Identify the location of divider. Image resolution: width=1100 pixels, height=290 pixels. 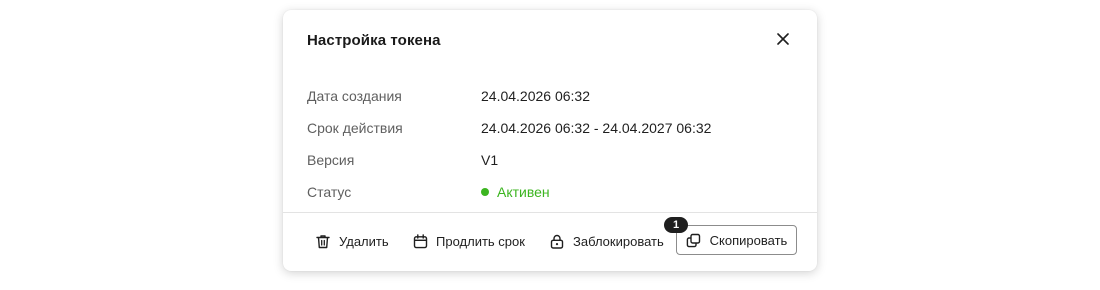
(550, 212).